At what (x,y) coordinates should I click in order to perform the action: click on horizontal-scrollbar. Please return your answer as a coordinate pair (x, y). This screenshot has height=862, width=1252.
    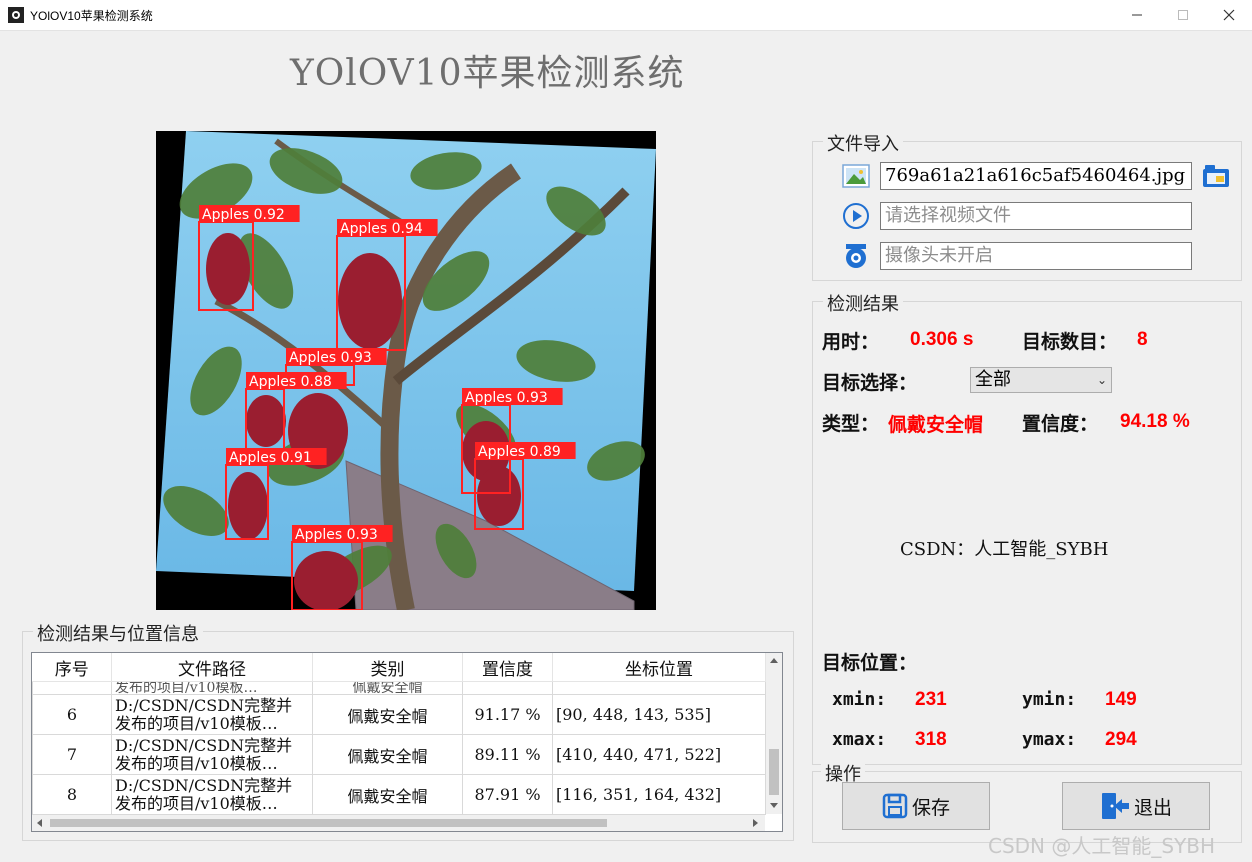
    Looking at the image, I should click on (398, 823).